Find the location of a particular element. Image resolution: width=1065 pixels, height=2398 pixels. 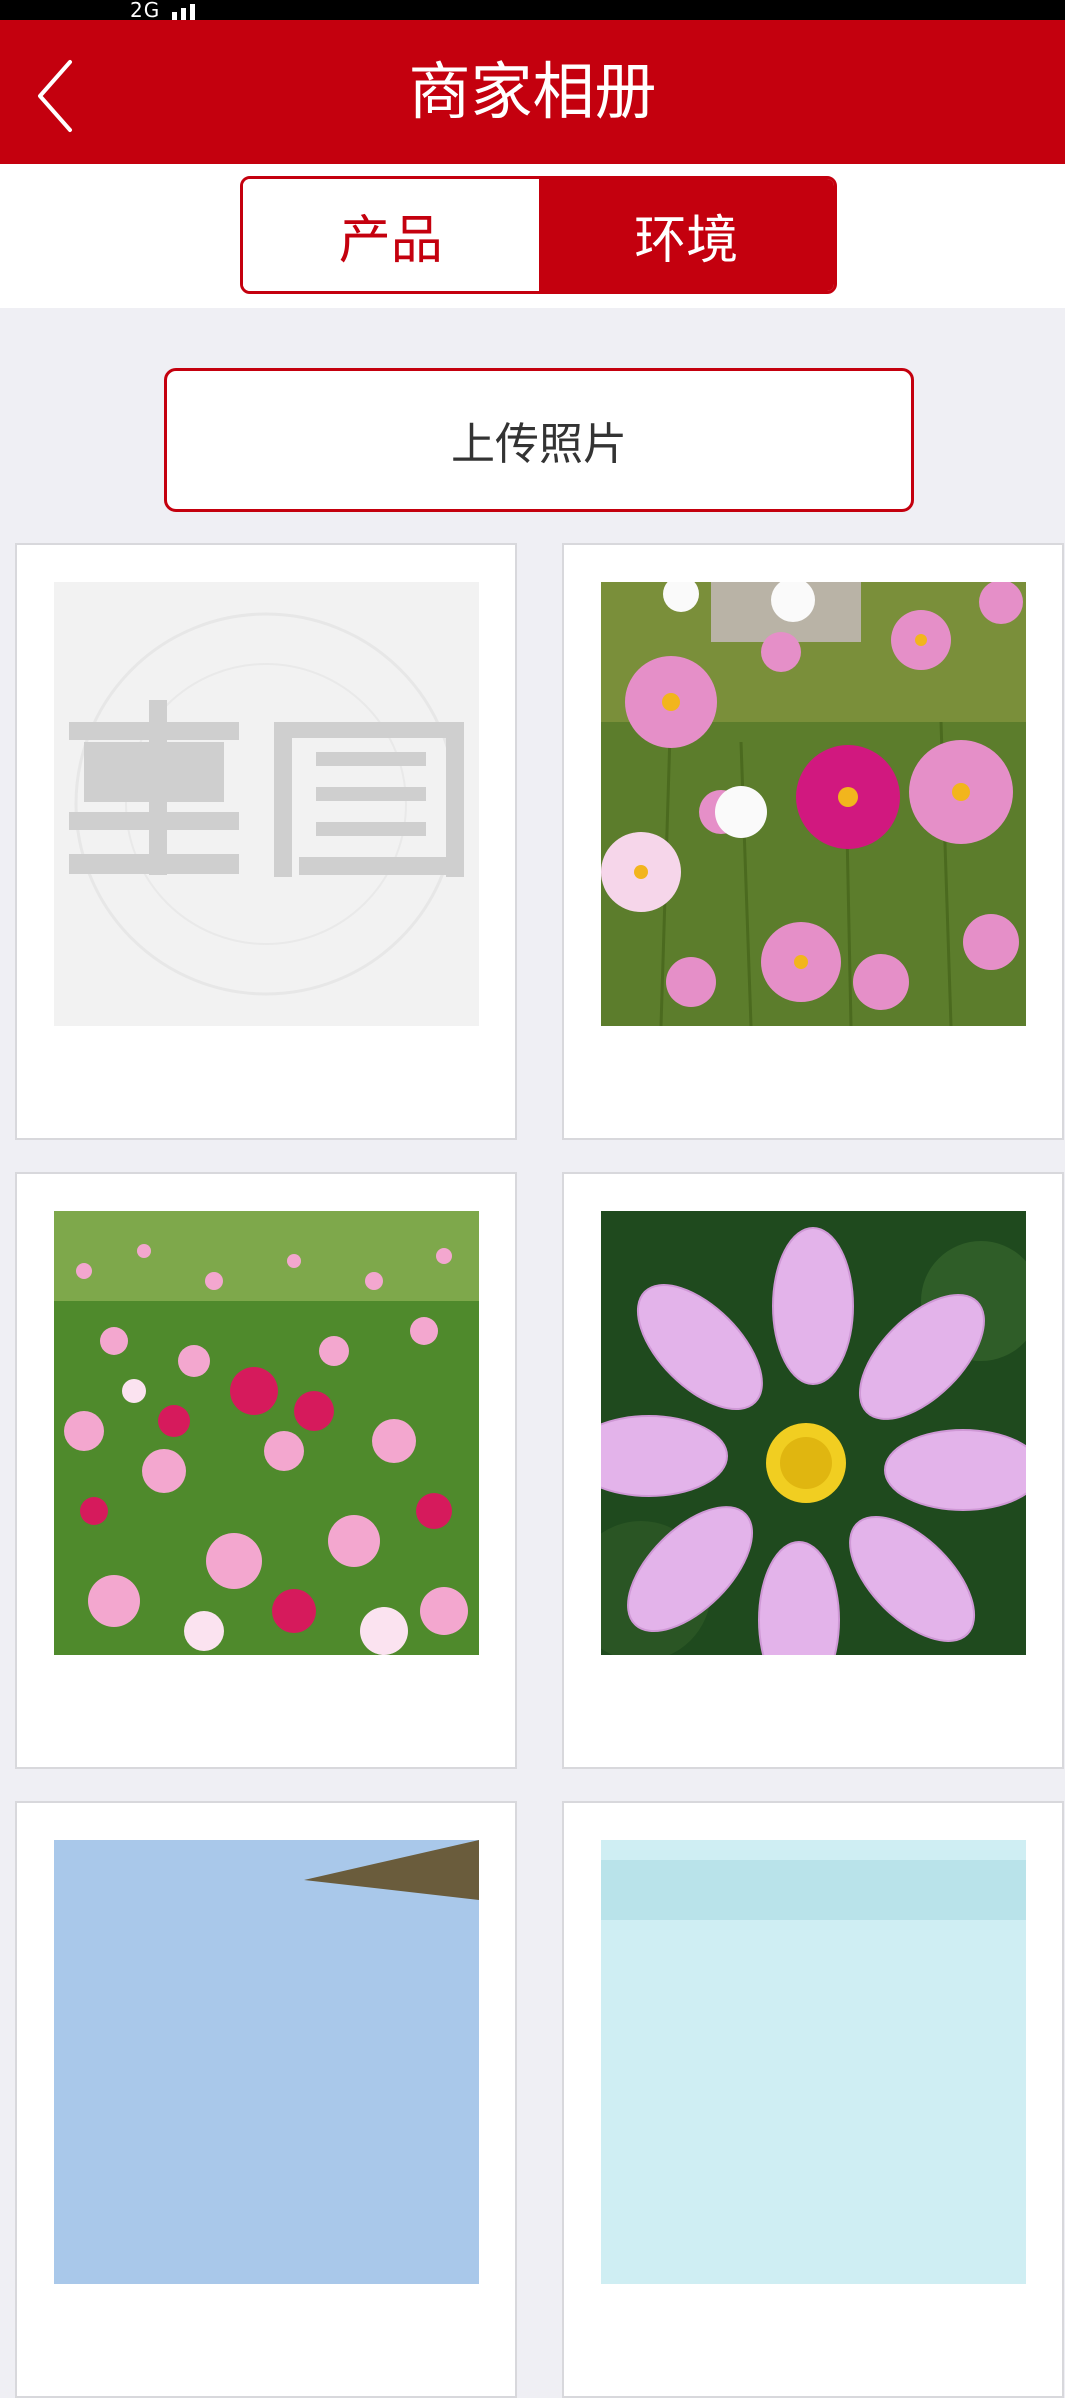

page-title: 商家相册 is located at coordinates (532, 91).